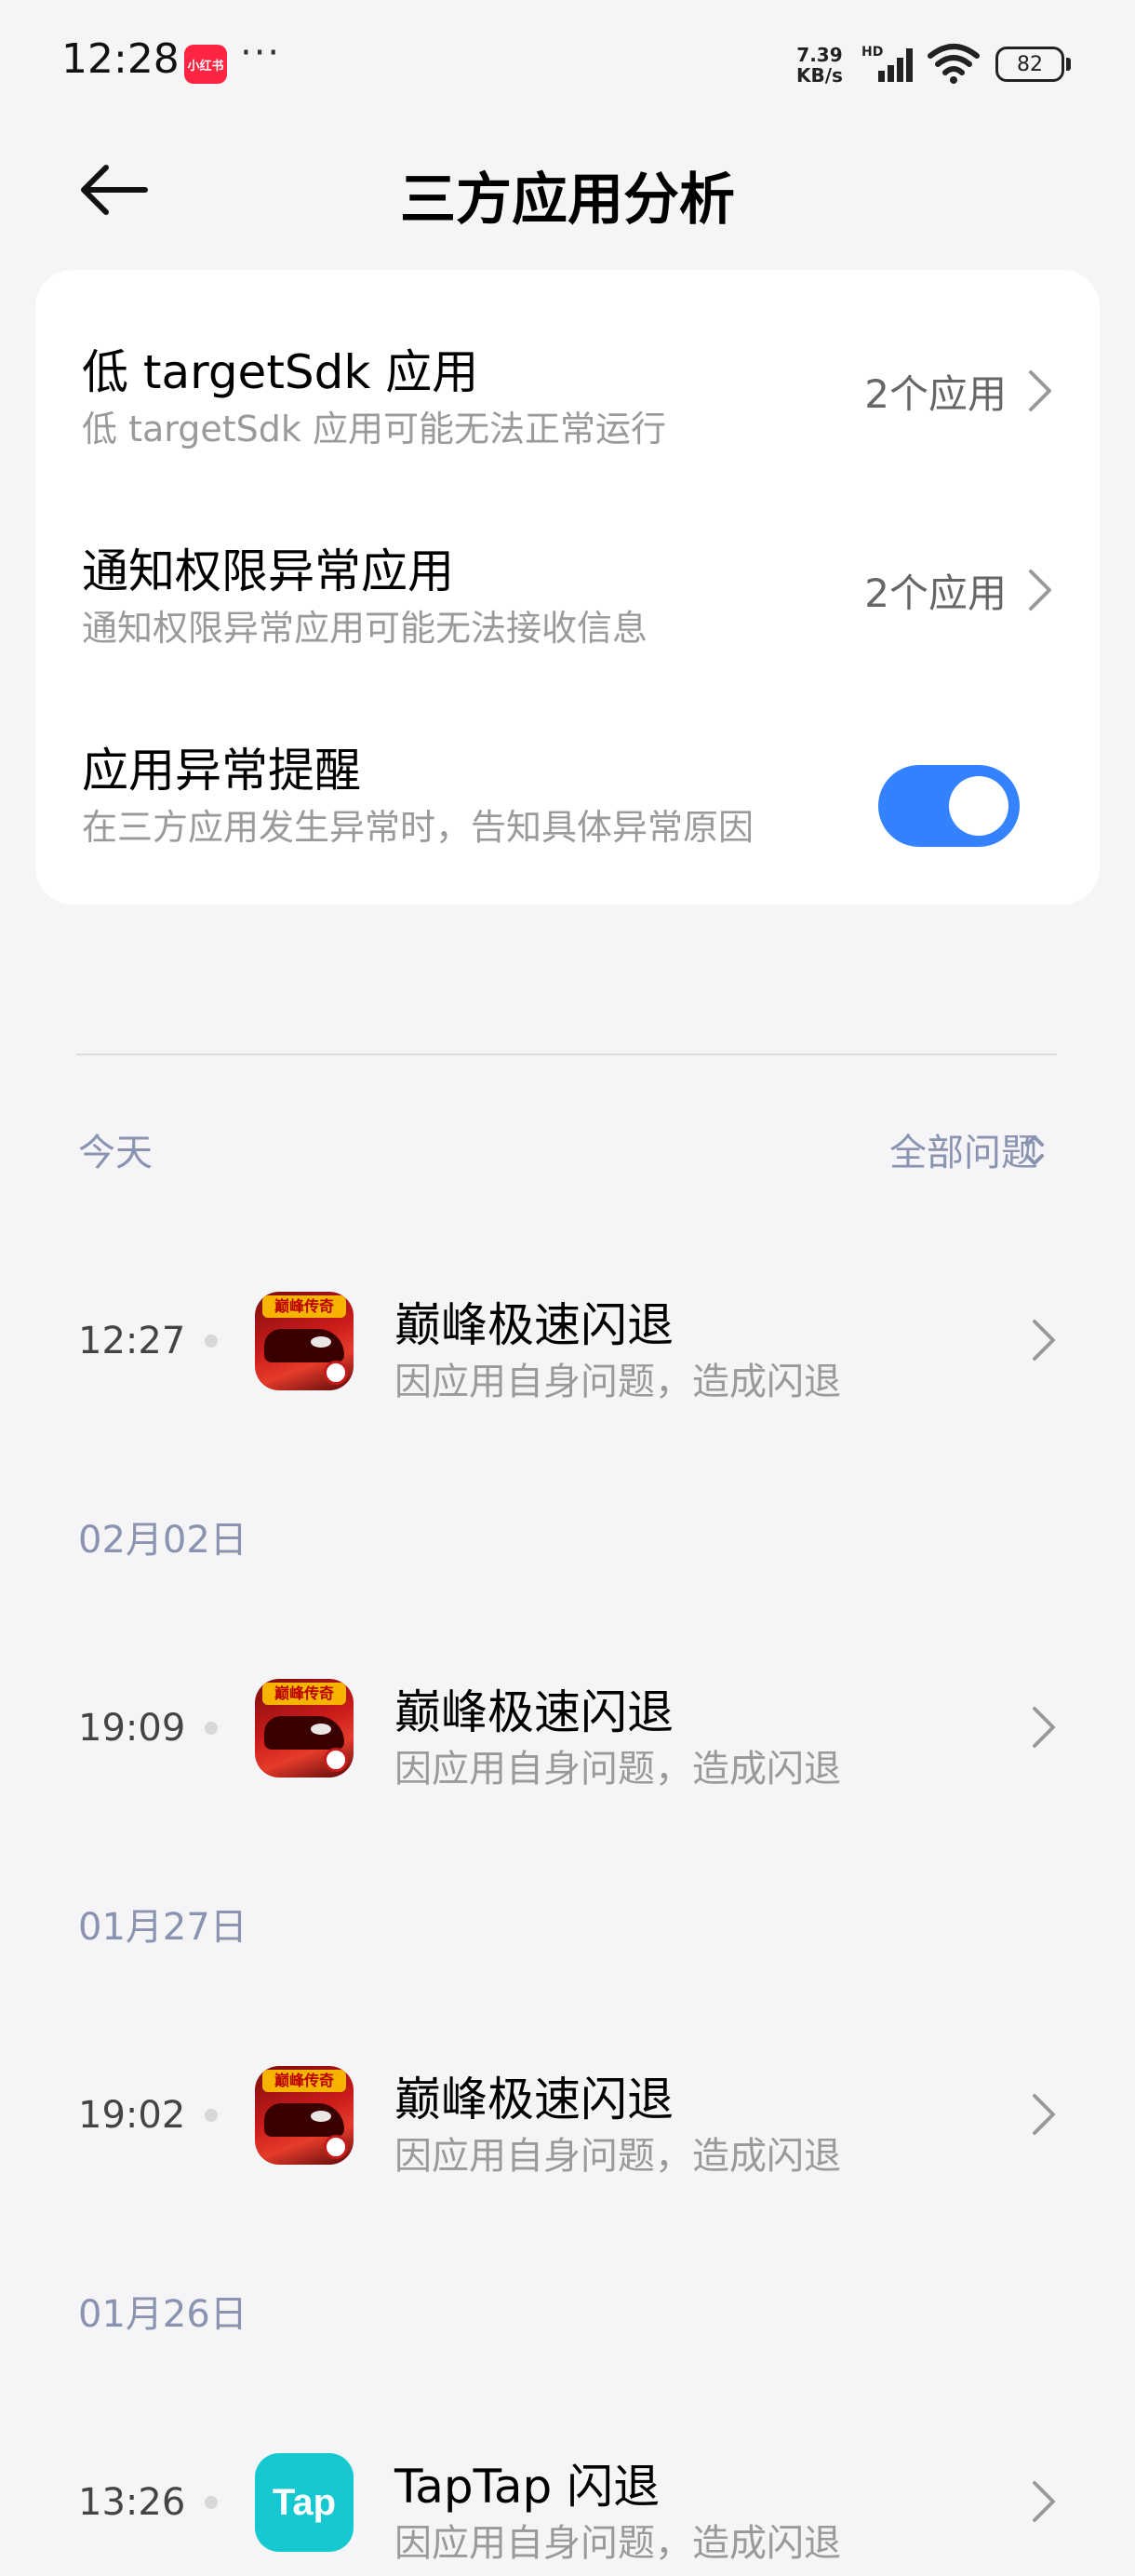  Describe the element at coordinates (566, 1054) in the screenshot. I see `divider` at that location.